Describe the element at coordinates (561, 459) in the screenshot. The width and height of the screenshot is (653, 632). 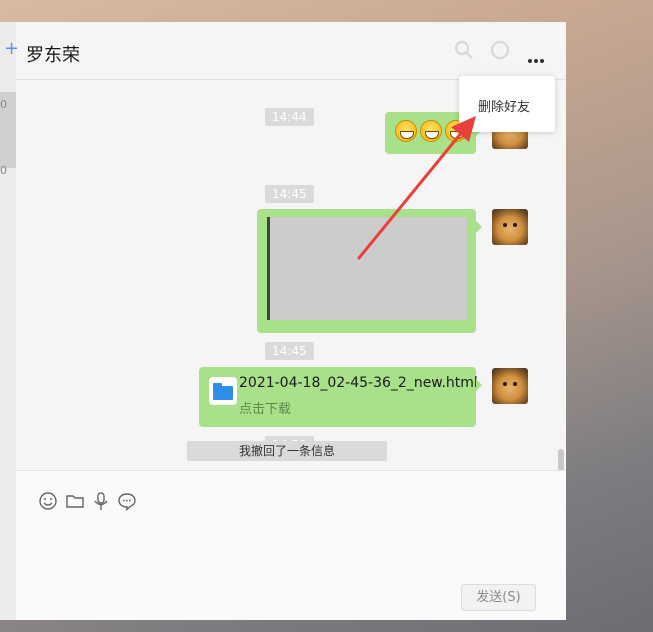
I see `scrollbar` at that location.